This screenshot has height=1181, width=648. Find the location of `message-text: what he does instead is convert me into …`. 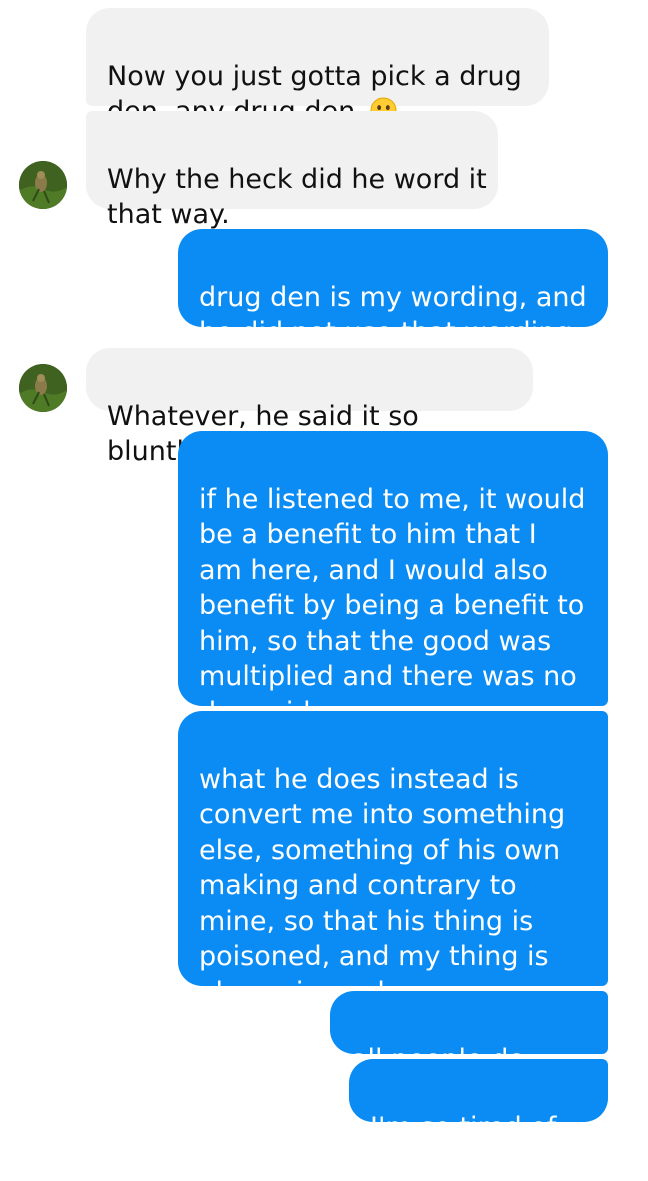

message-text: what he does instead is convert me into … is located at coordinates (382, 885).